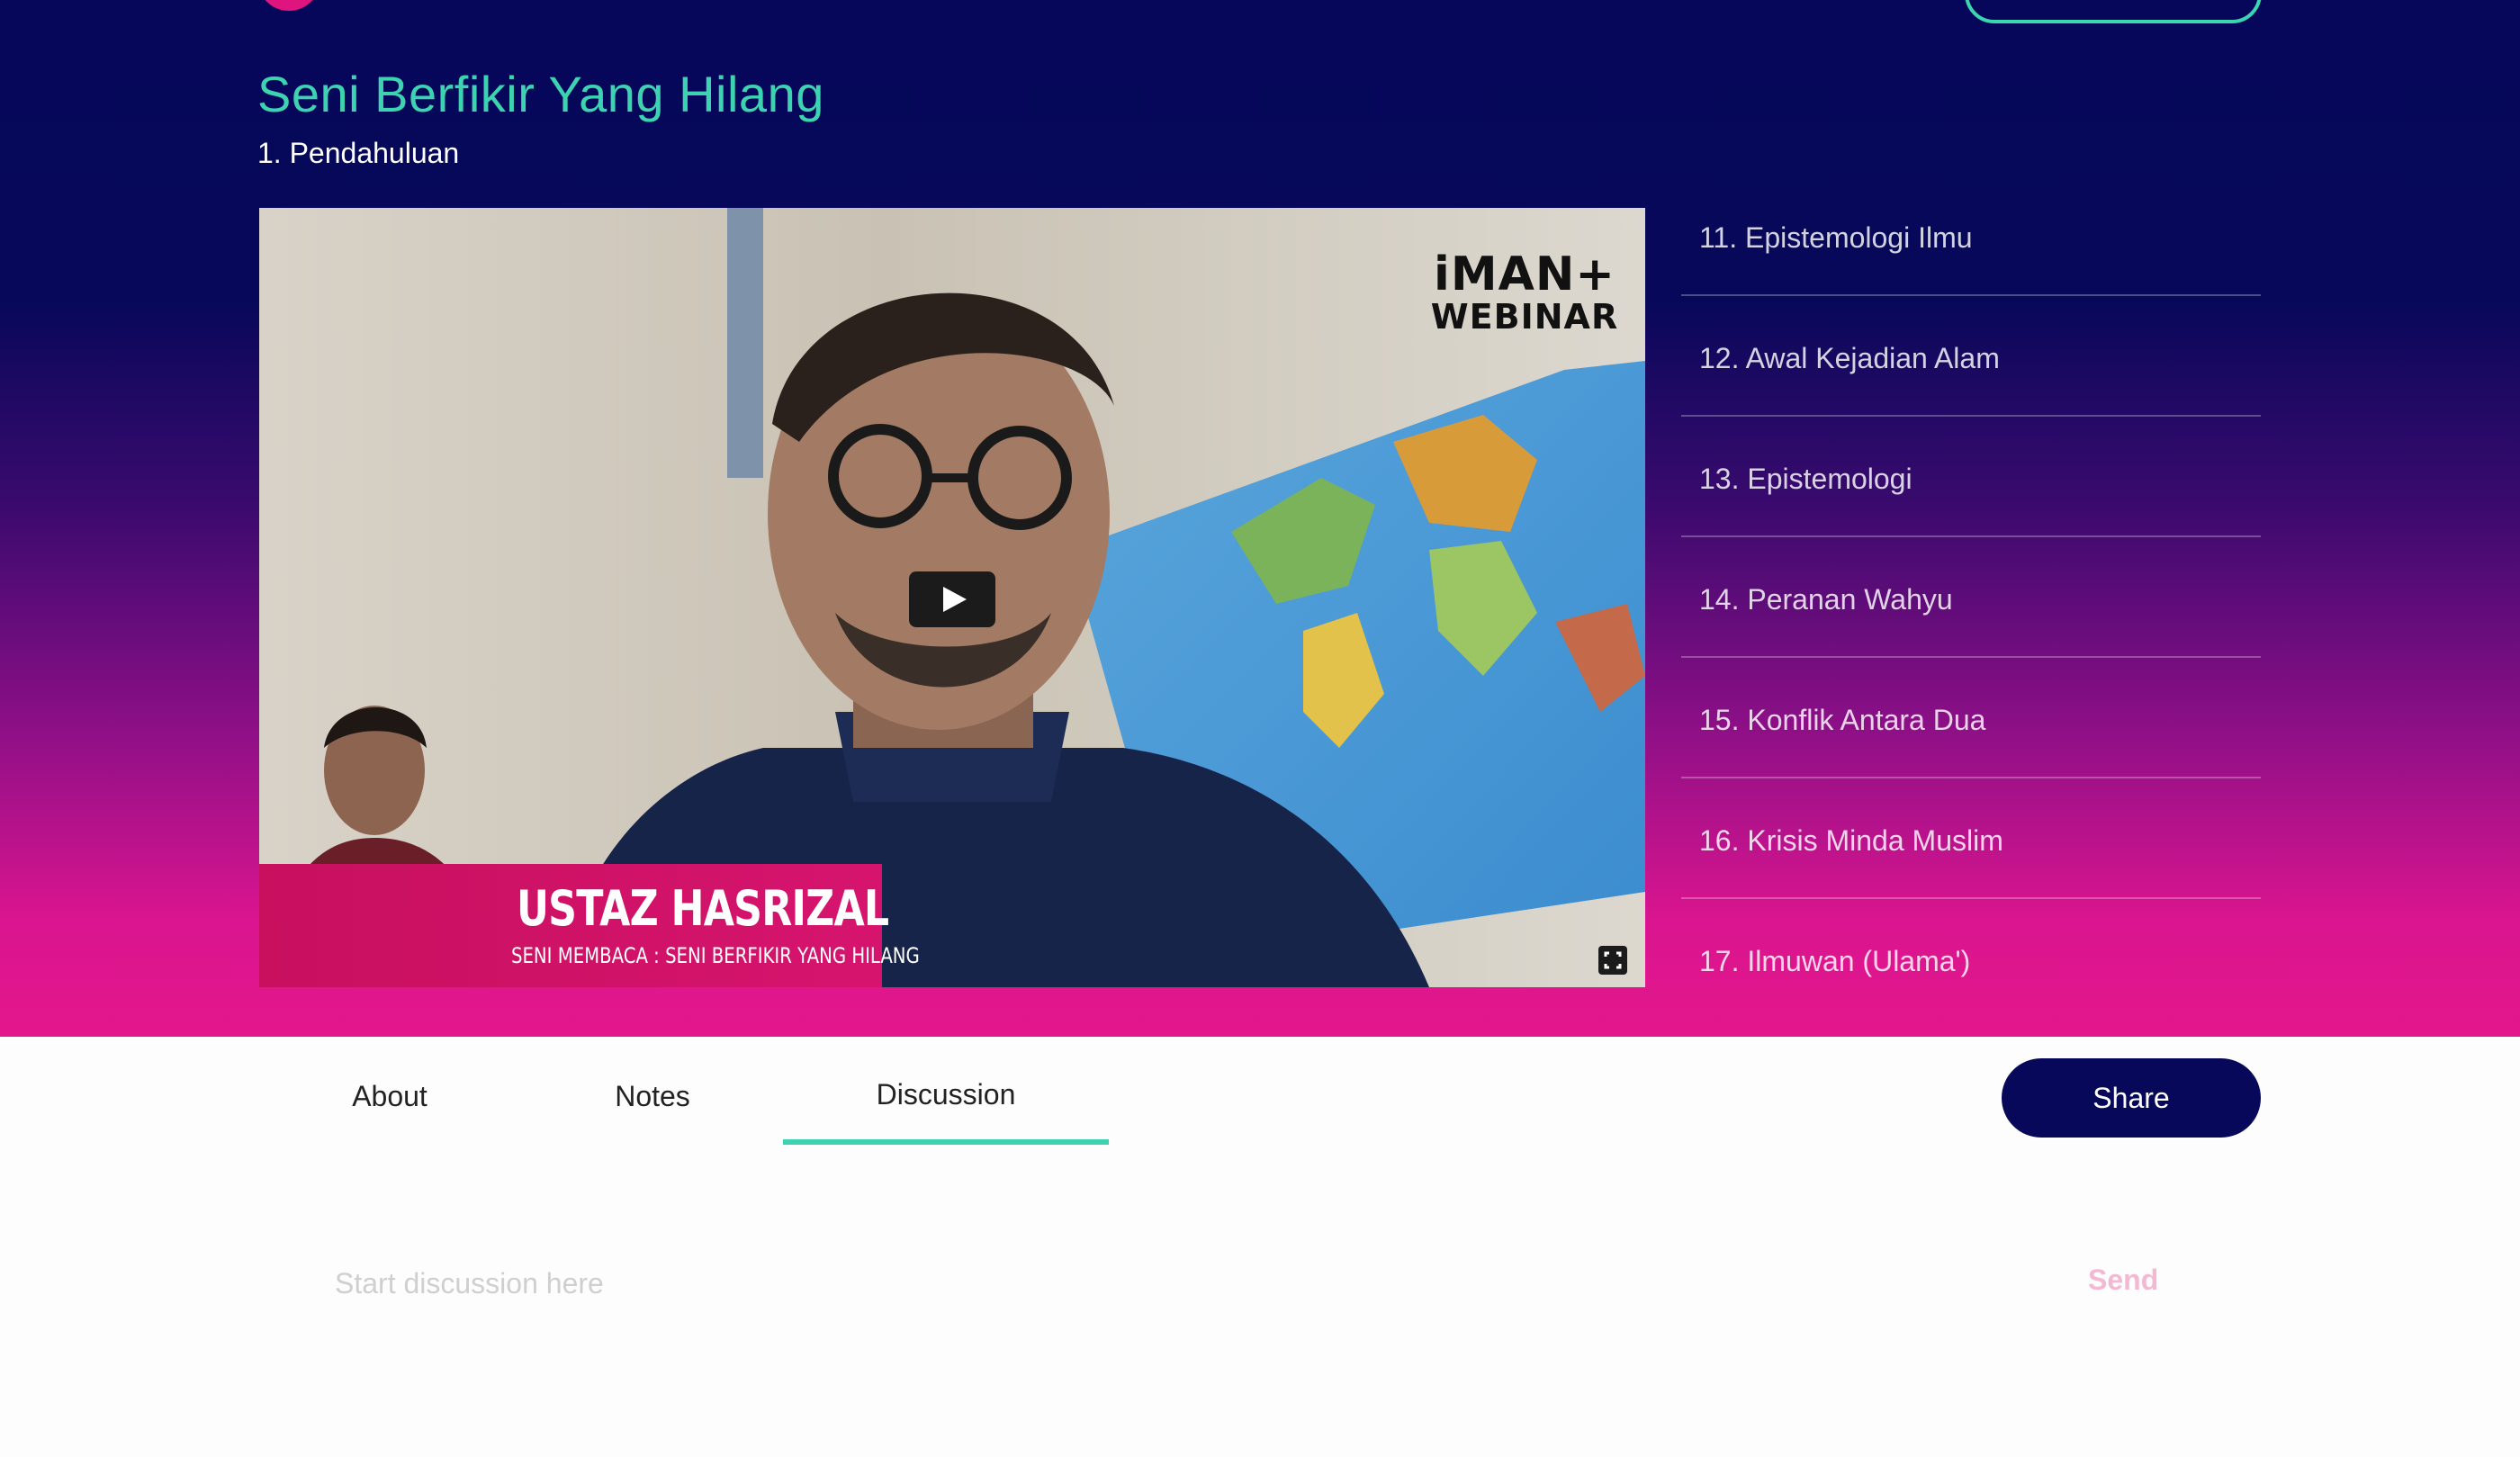 This screenshot has width=2520, height=1457. Describe the element at coordinates (288, 6) in the screenshot. I see `logo` at that location.